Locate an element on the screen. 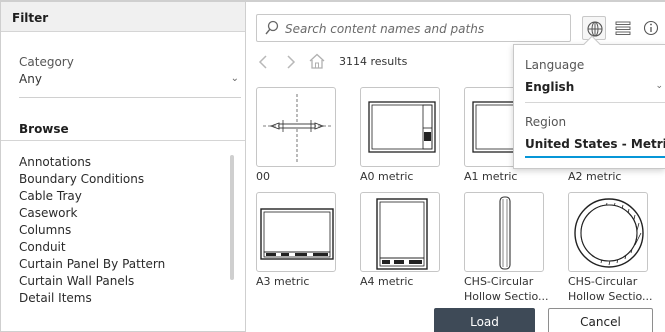 This screenshot has height=332, width=665. search-box is located at coordinates (413, 28).